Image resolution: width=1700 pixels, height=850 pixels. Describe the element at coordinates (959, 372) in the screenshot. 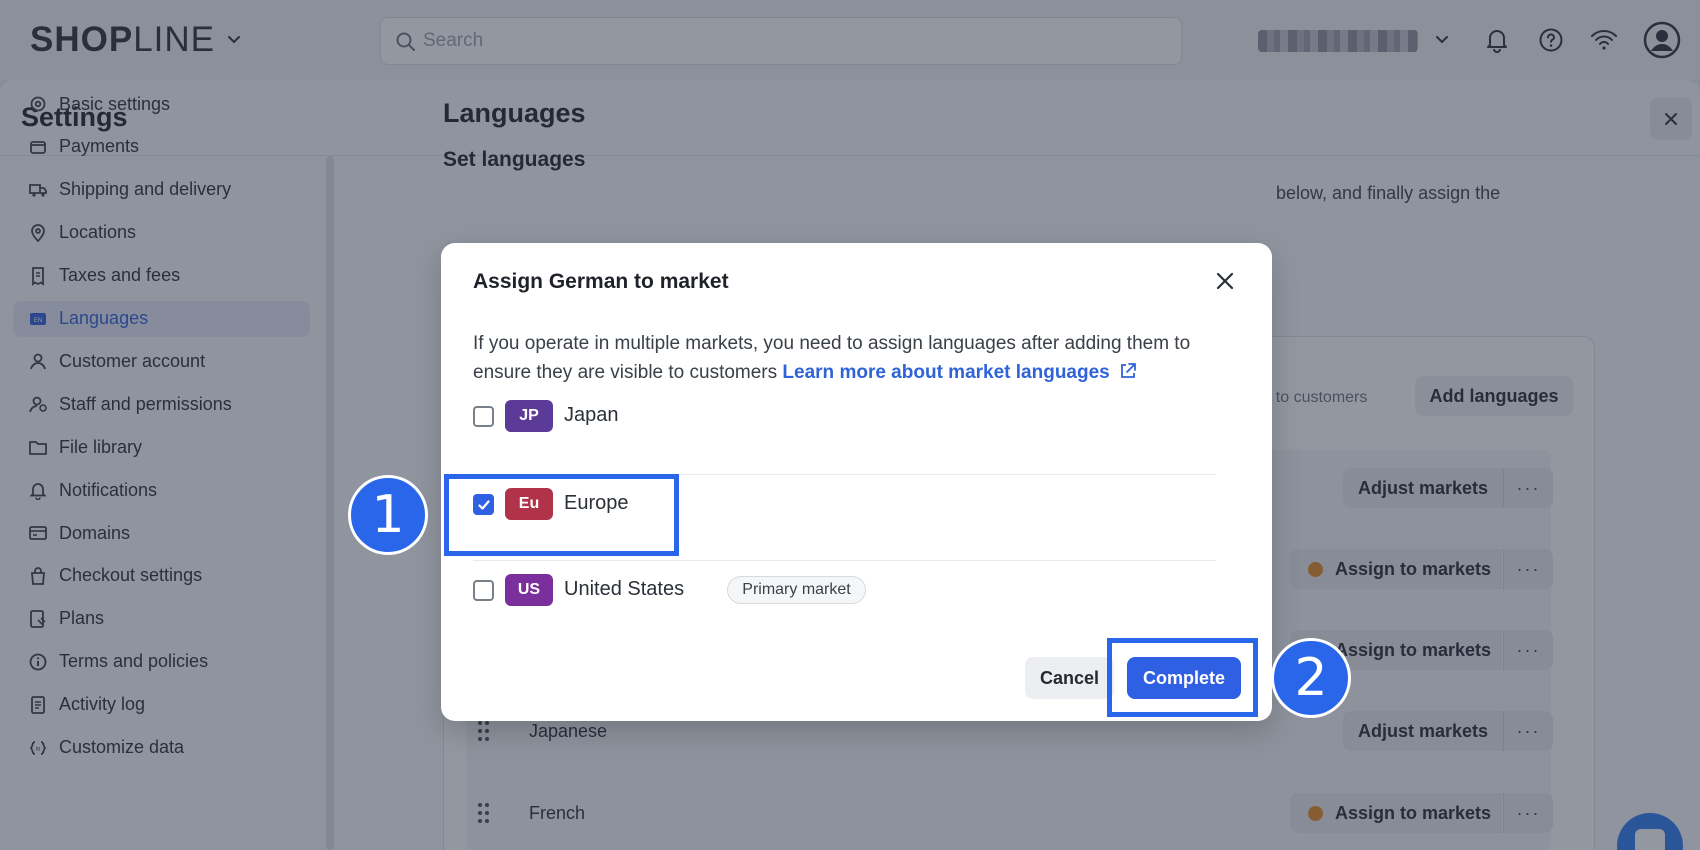

I see `learn-more-link: Learn more about market languages` at that location.